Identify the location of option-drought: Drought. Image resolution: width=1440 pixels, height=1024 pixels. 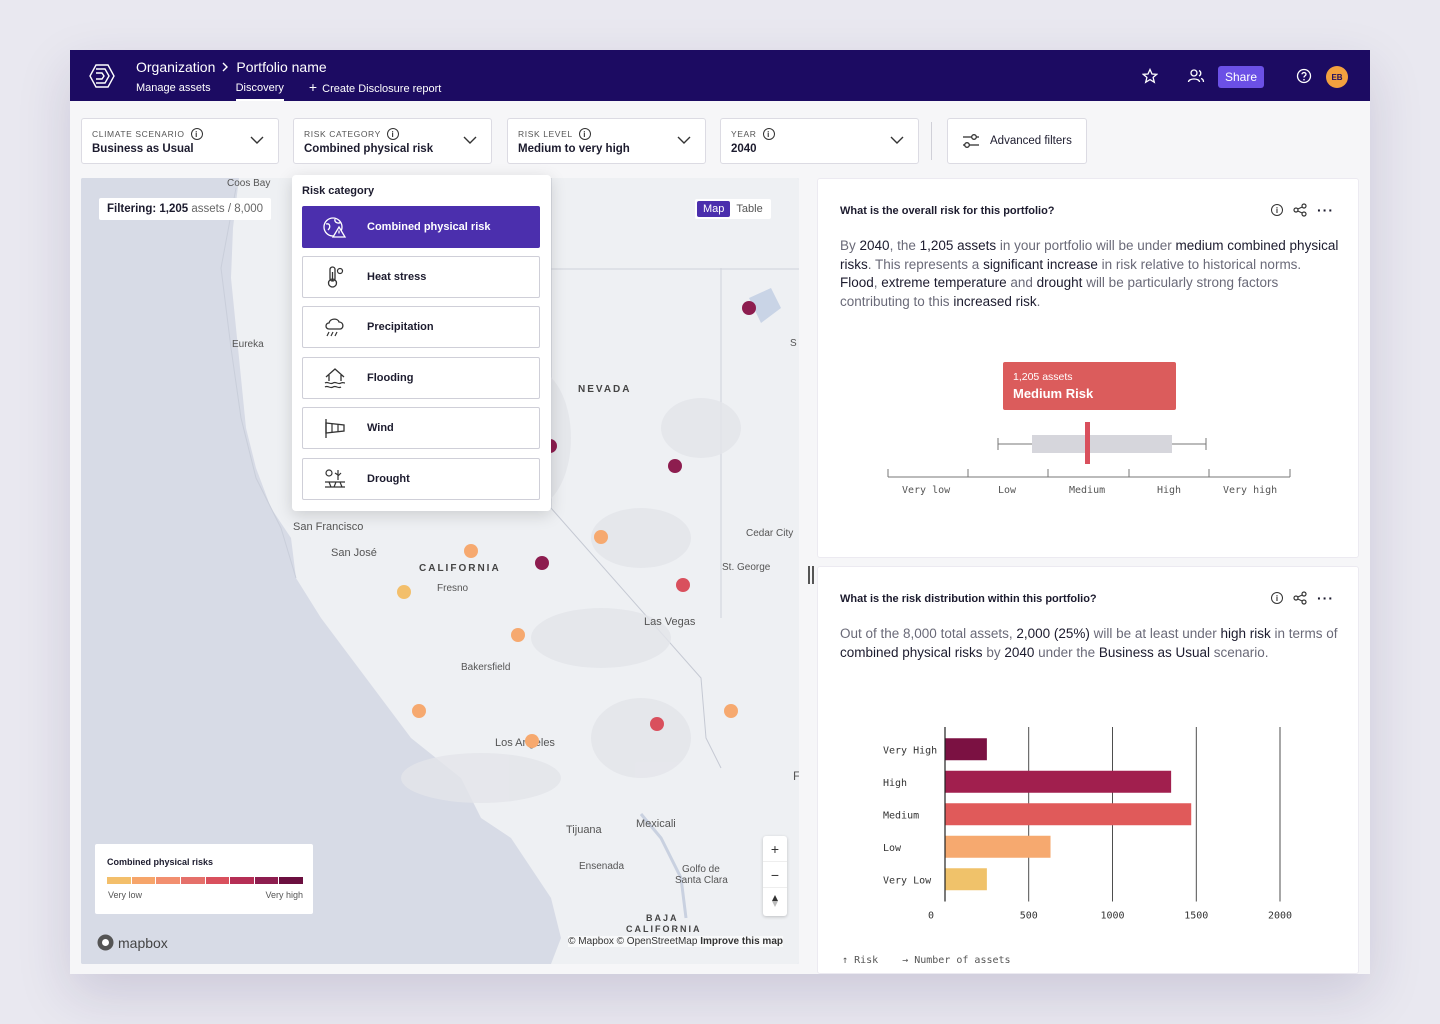
(421, 479).